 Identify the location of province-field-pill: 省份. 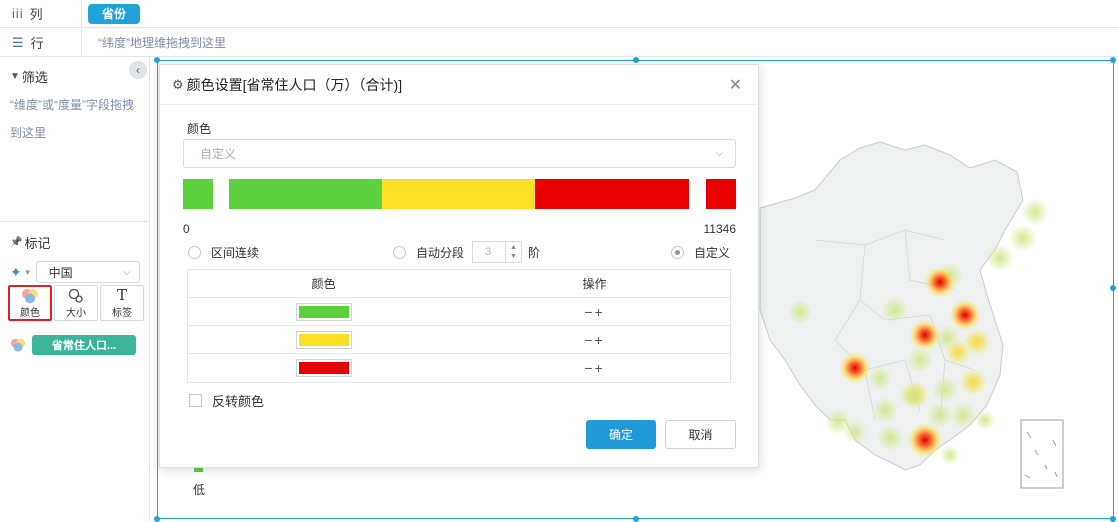
(114, 13).